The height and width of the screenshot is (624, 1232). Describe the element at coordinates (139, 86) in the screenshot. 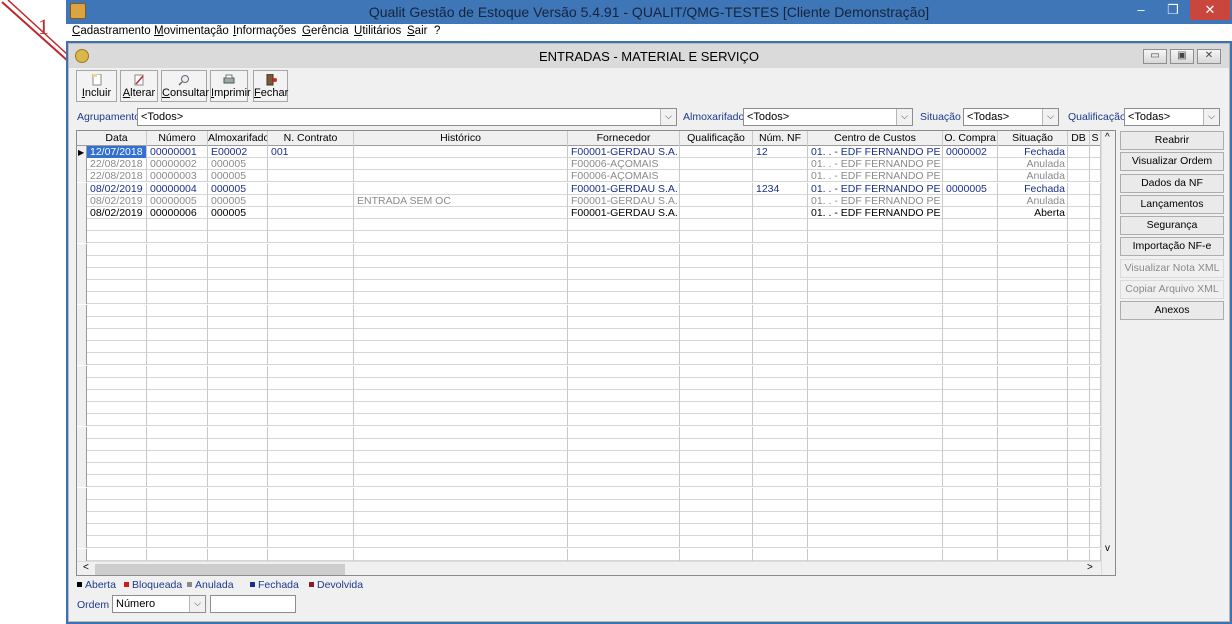

I see `alterar-button: Alterar` at that location.